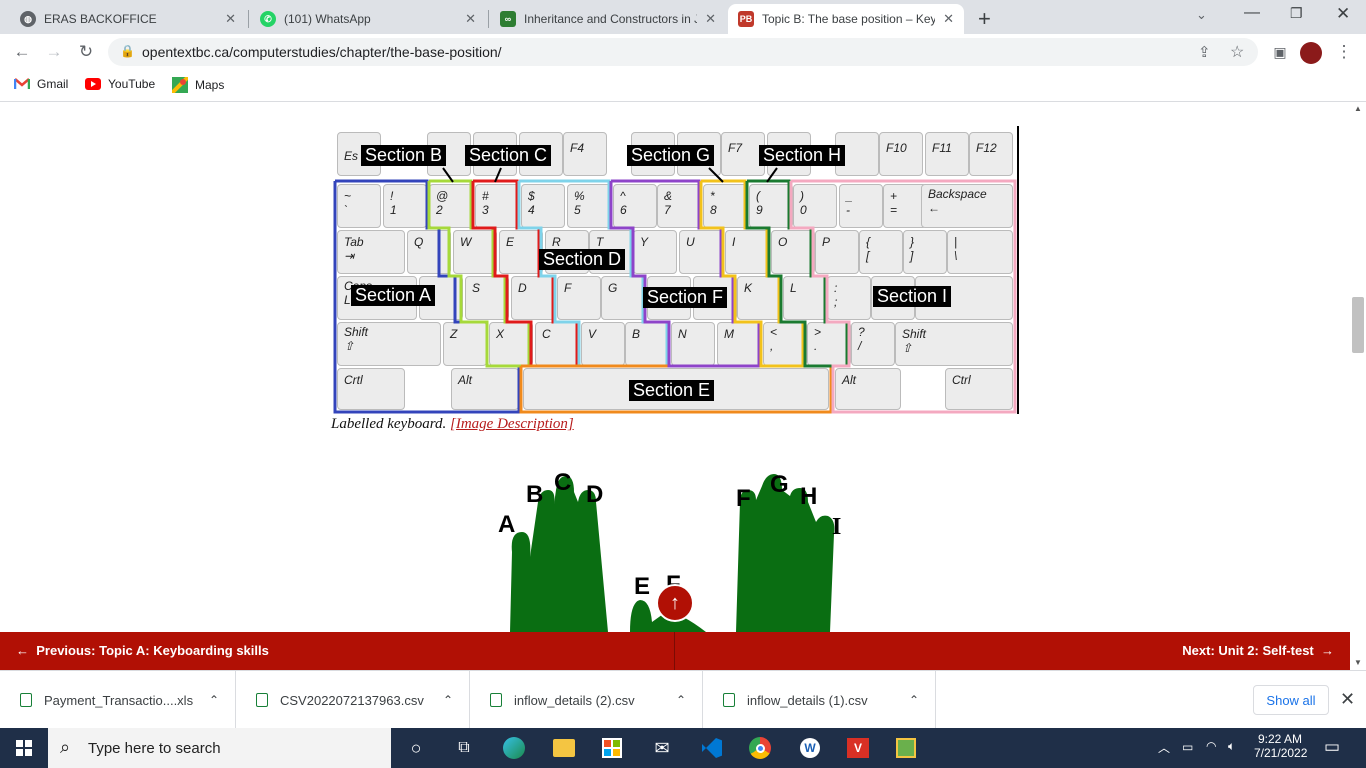  I want to click on section-i-label: Section I, so click(912, 296).